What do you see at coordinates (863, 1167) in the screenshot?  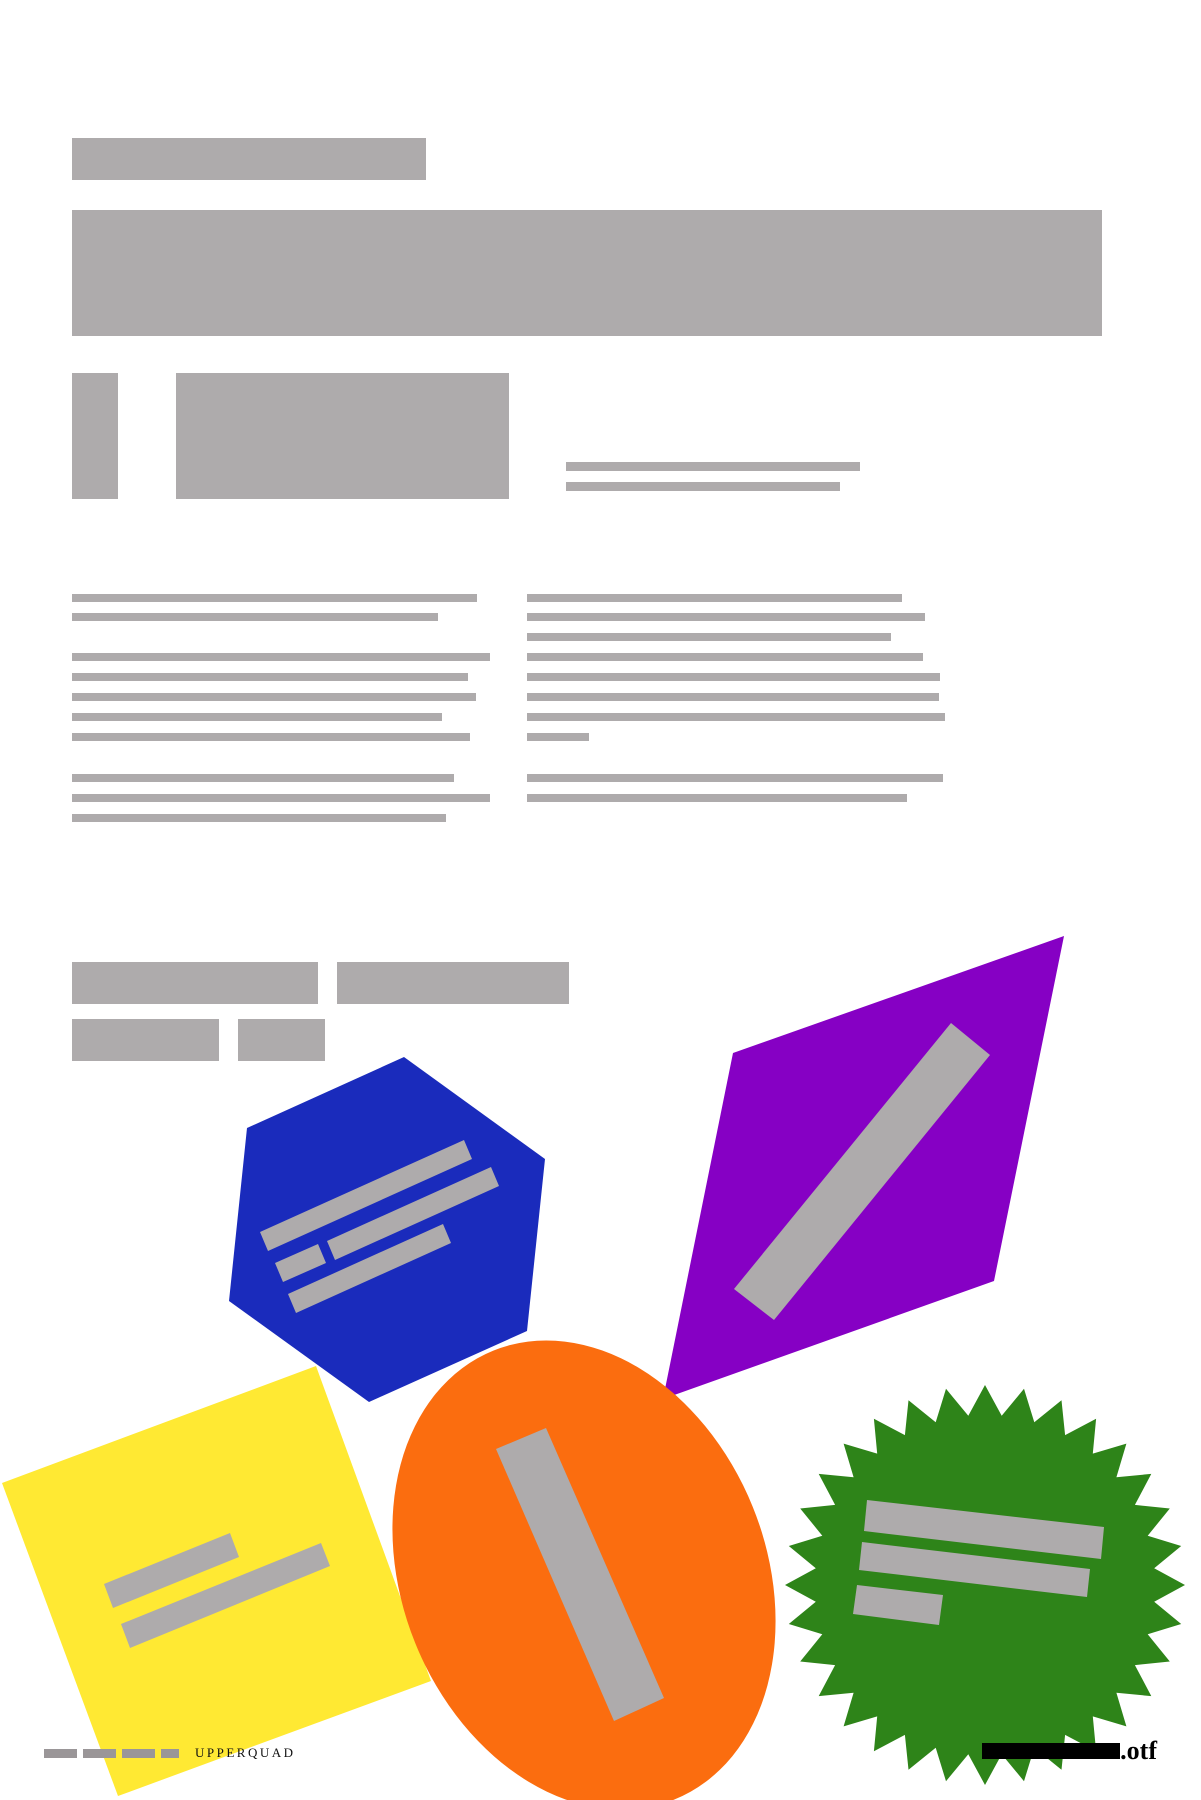 I see `diamond-shape` at bounding box center [863, 1167].